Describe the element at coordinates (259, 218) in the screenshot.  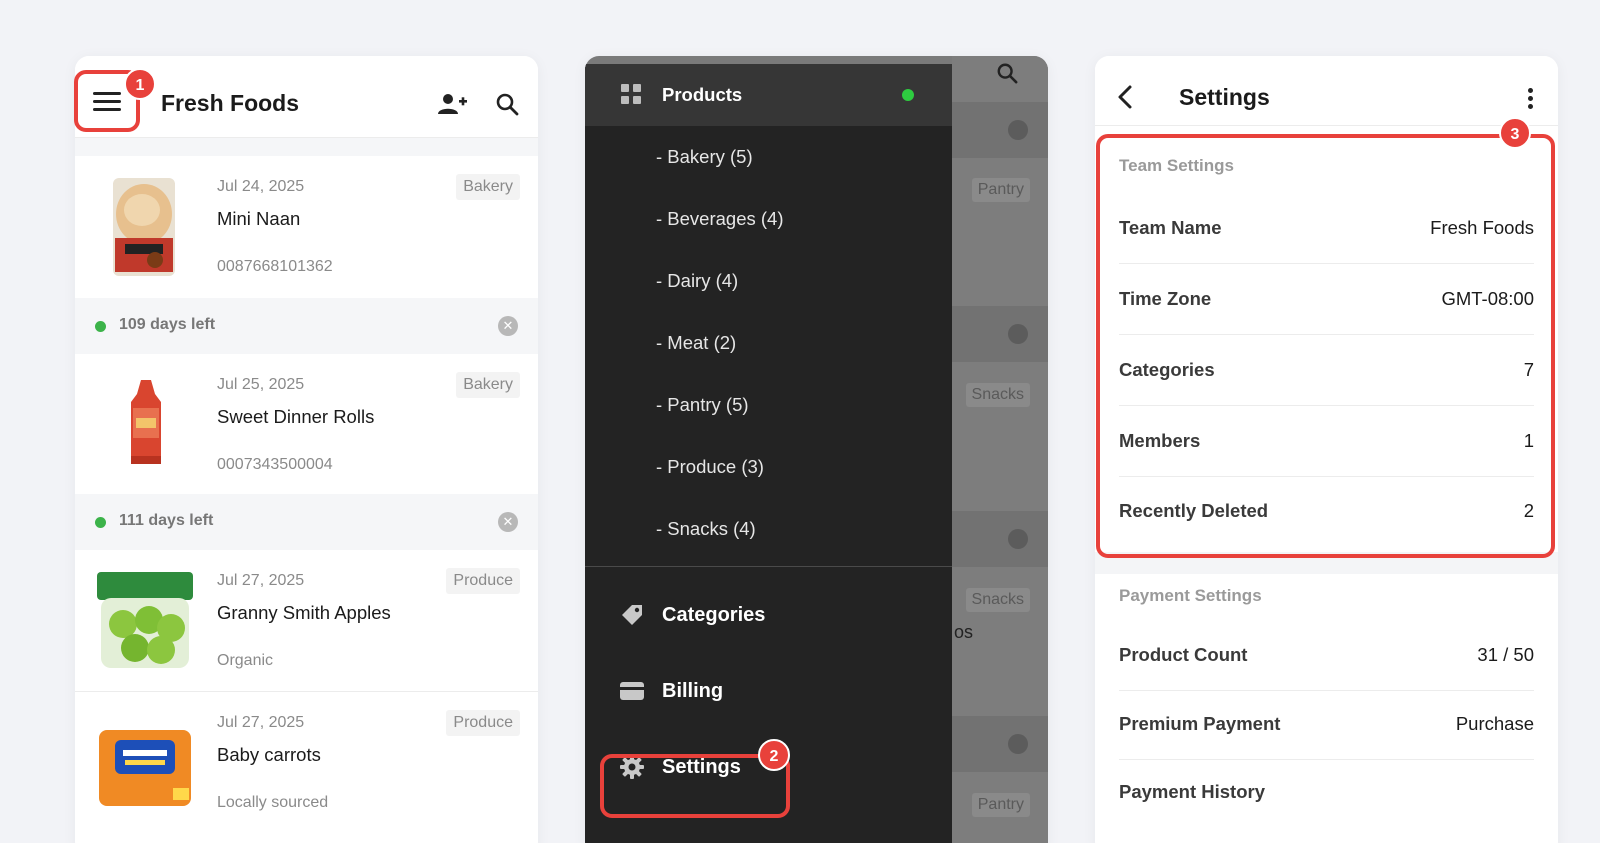
I see `product-name: Mini Naan` at that location.